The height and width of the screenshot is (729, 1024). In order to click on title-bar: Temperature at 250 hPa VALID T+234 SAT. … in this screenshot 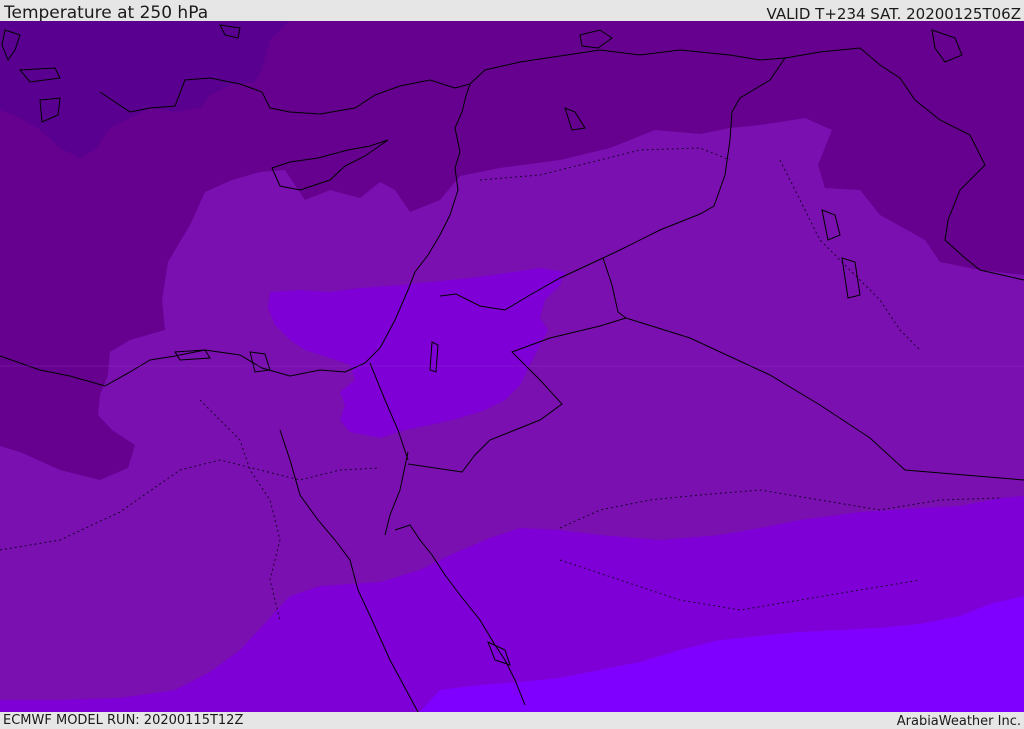, I will do `click(512, 11)`.